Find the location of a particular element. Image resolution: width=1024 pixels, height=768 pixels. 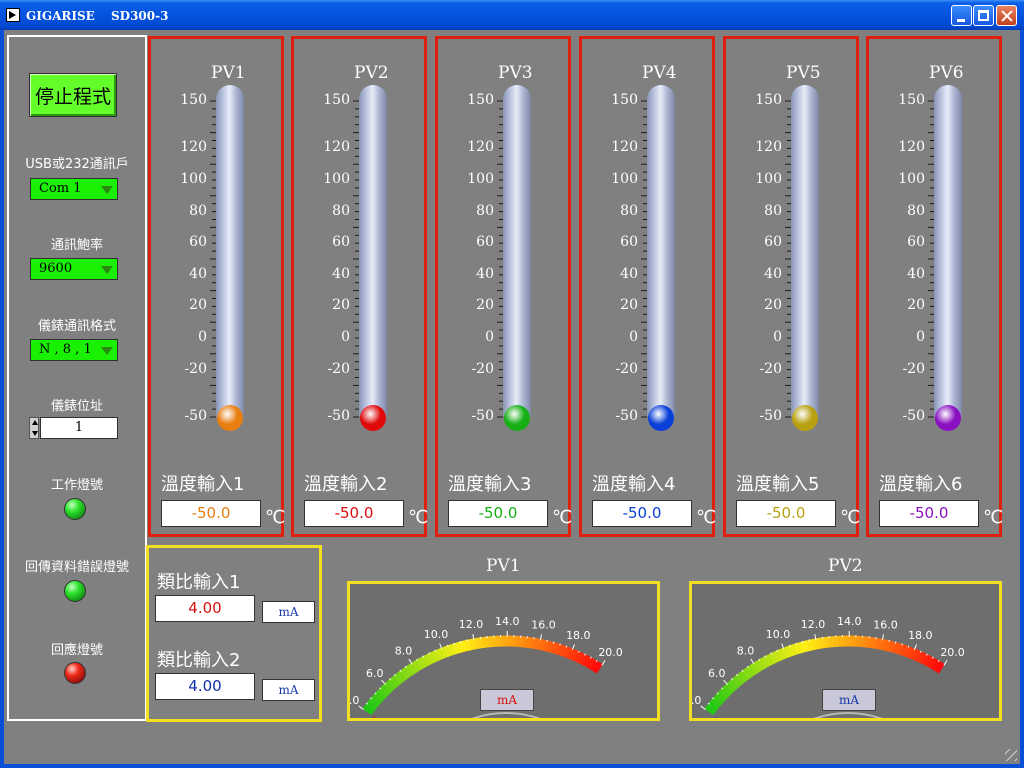

app-icon is located at coordinates (13, 15).